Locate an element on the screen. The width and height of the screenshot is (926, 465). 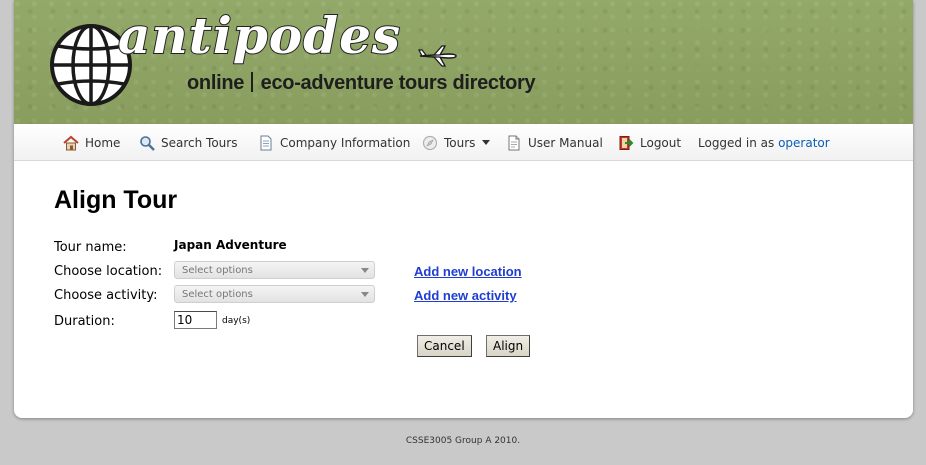
tagline-part1: online is located at coordinates (216, 83).